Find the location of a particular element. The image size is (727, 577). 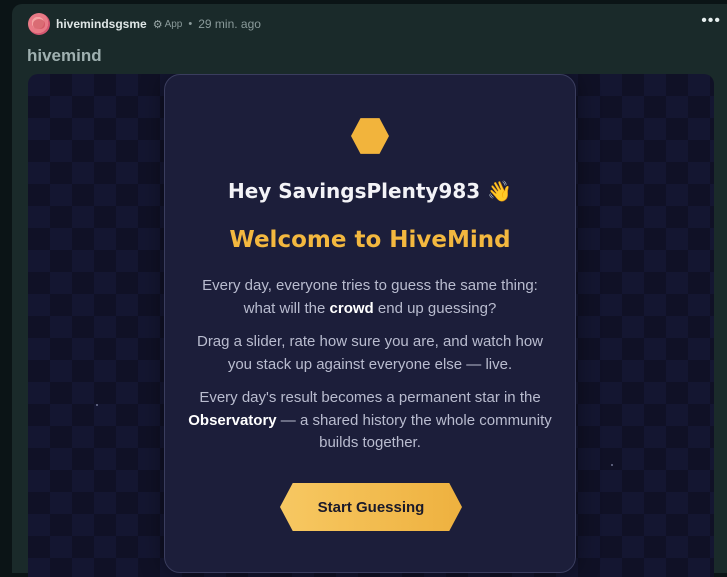

greeting-heading: Hey SavingsPlenty983 👋 is located at coordinates (370, 191).